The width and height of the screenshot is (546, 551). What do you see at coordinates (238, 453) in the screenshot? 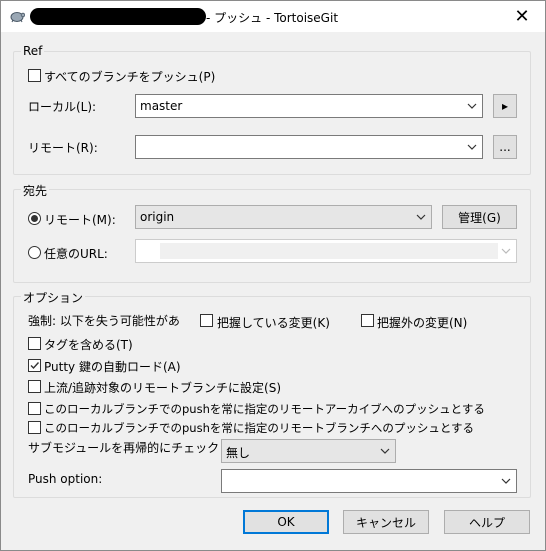
I see `recurse-submodules-value: 無し` at bounding box center [238, 453].